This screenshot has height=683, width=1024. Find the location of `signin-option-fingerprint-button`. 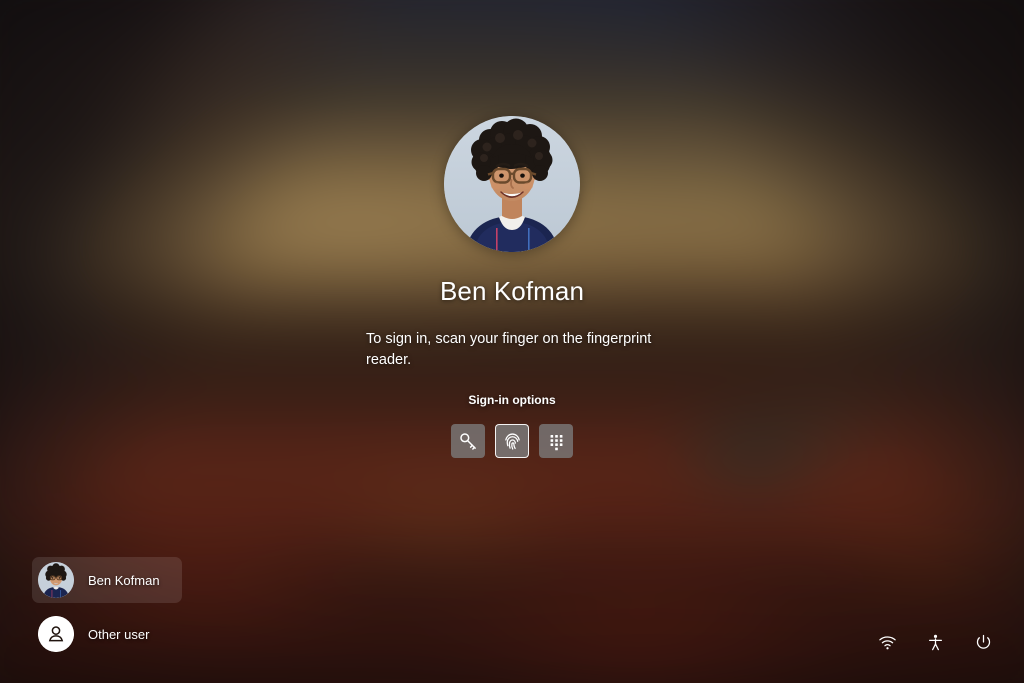

signin-option-fingerprint-button is located at coordinates (512, 441).